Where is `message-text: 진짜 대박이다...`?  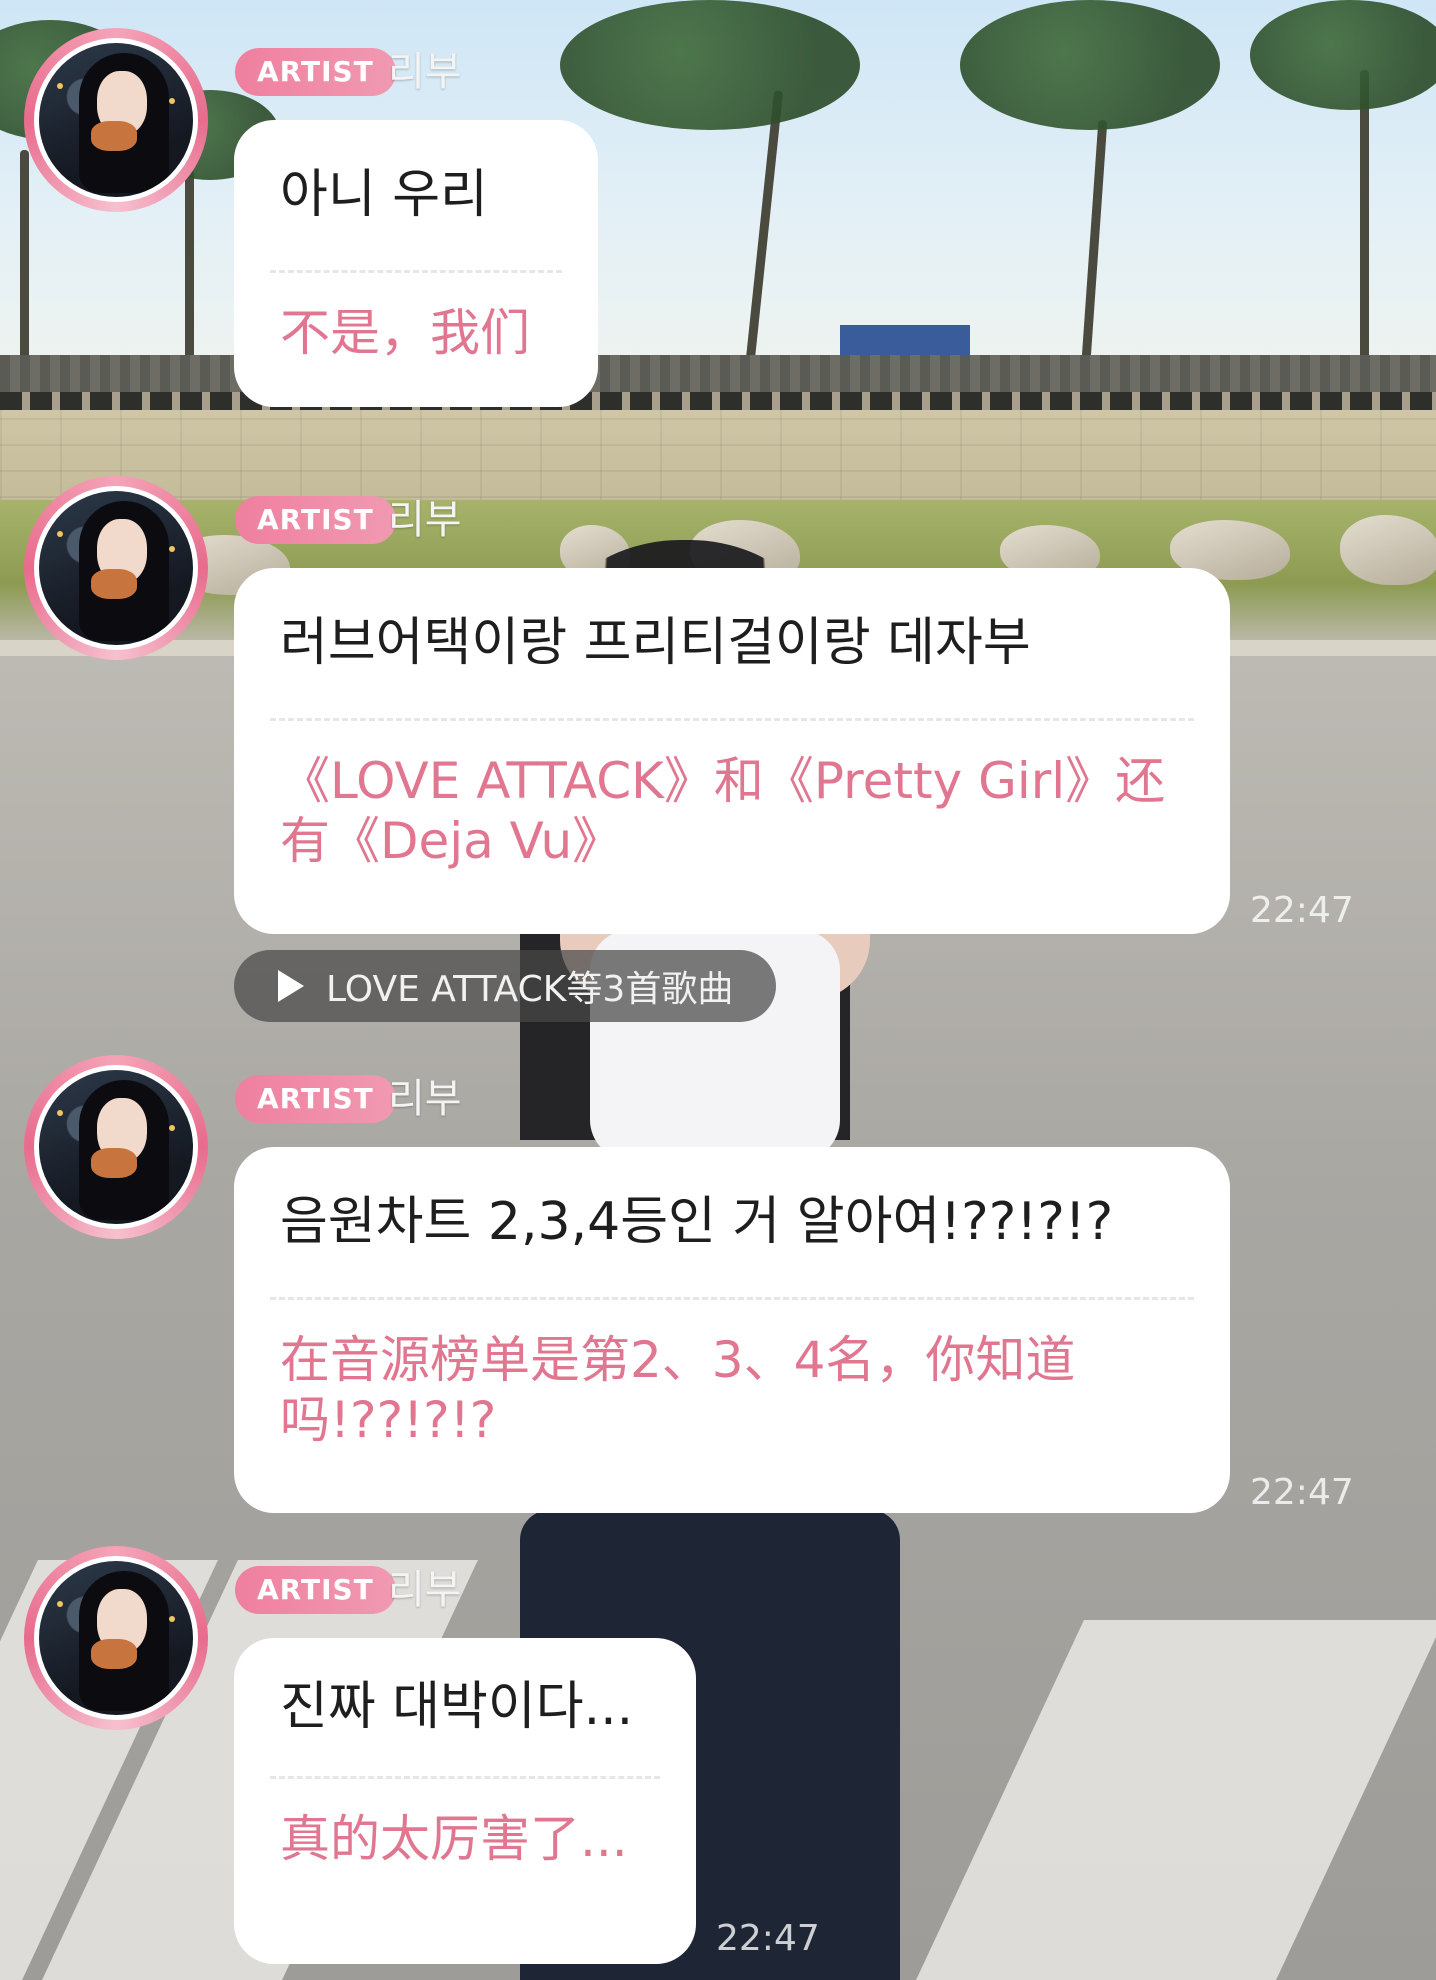
message-text: 진짜 대박이다... is located at coordinates (457, 1707).